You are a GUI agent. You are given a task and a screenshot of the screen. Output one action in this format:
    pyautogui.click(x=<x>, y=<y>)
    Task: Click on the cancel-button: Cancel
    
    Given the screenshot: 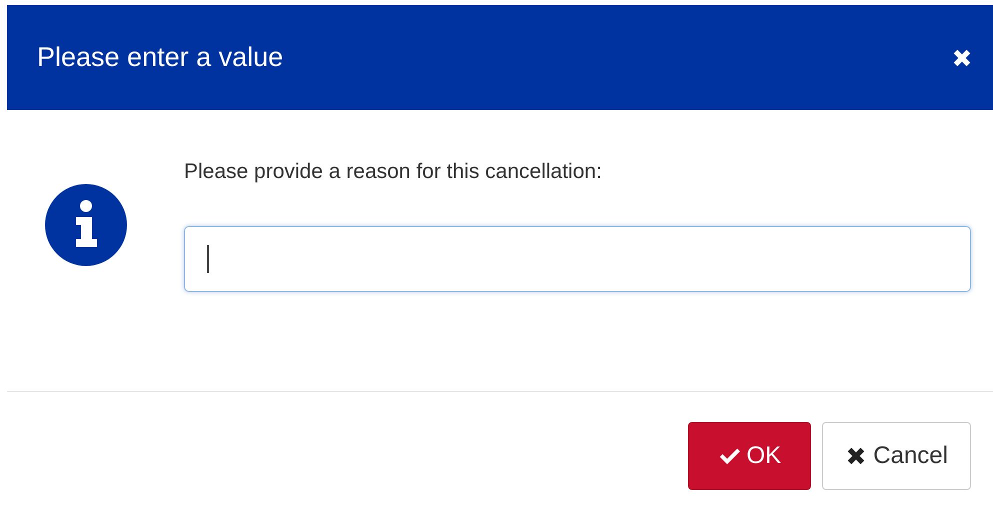 What is the action you would take?
    pyautogui.click(x=896, y=456)
    